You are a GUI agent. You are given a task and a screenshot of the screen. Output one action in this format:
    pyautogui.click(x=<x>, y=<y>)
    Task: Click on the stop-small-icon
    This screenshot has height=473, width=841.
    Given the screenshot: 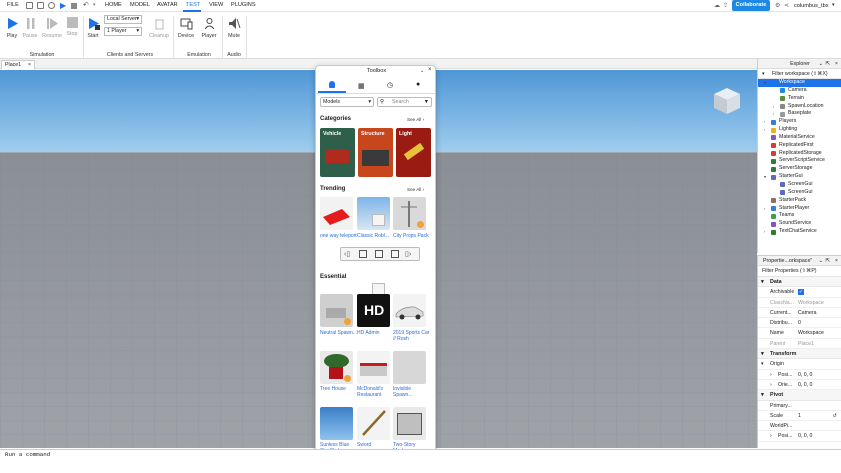 What is the action you would take?
    pyautogui.click(x=74, y=6)
    